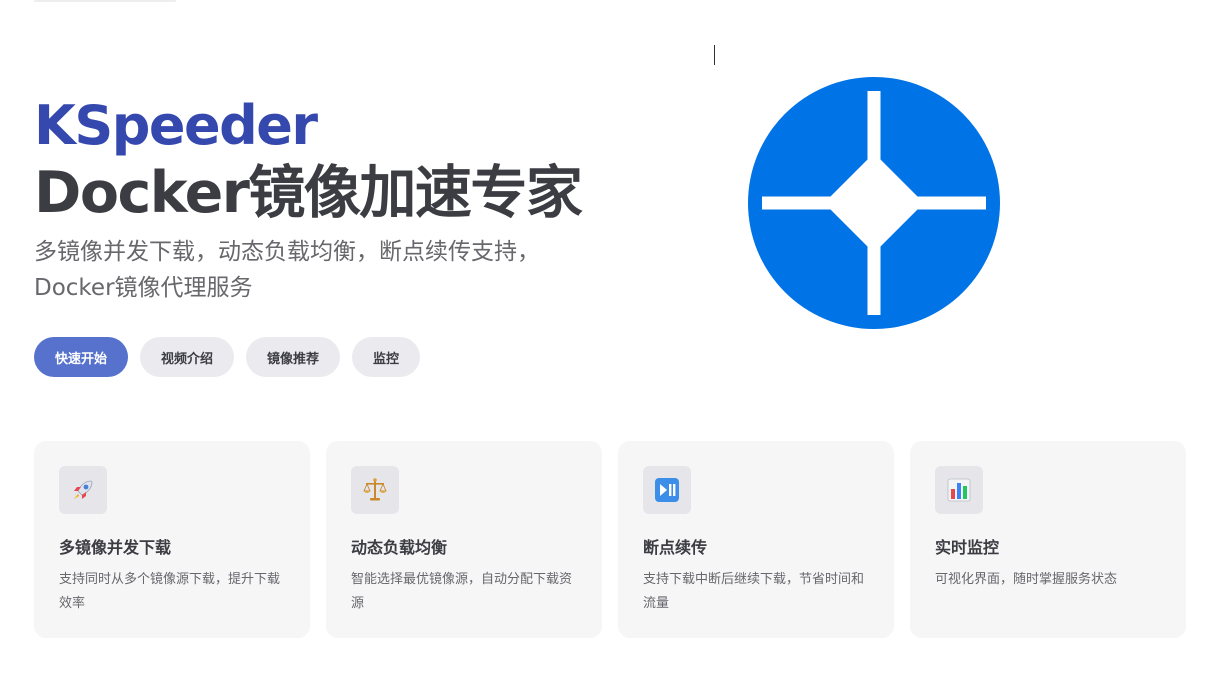 The image size is (1220, 673). I want to click on top-divider, so click(105, 1).